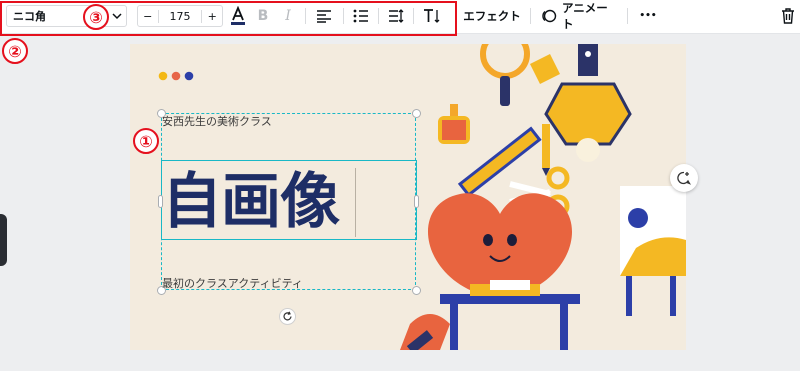  I want to click on annotation-marker-2: ②, so click(15, 51).